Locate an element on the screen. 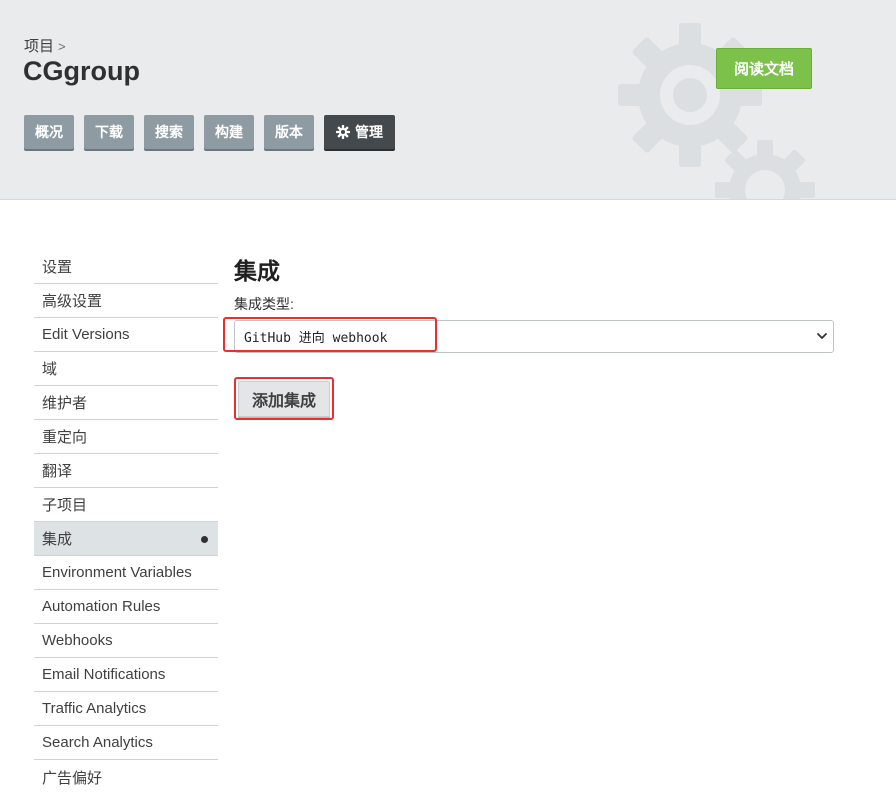 This screenshot has width=896, height=812. sidebar-item-integrations: 集成 is located at coordinates (126, 539).